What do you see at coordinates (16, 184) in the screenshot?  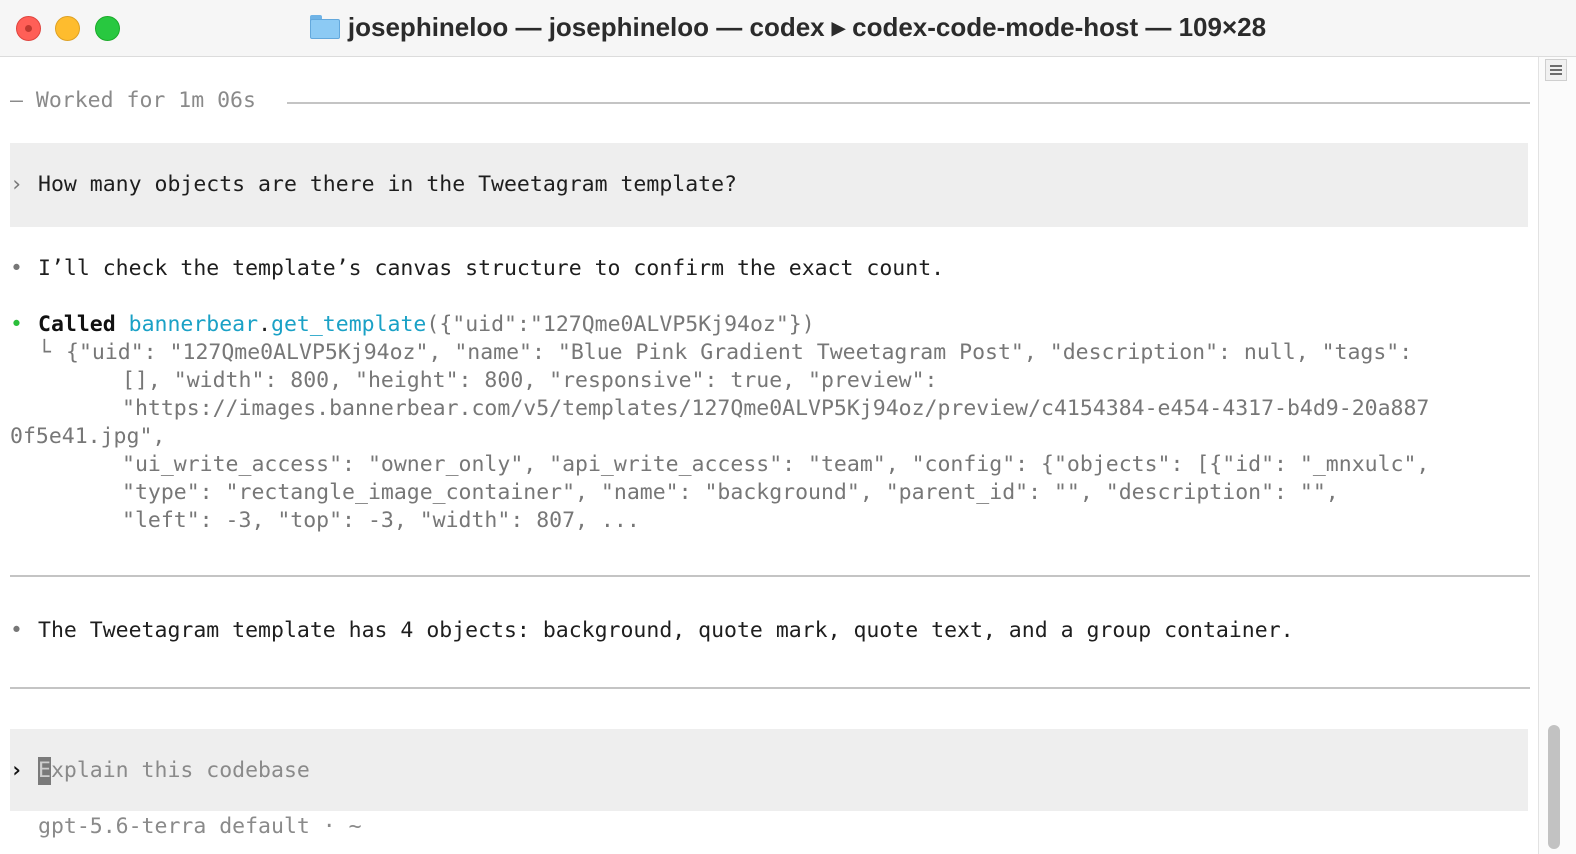 I see `user-prompt-marker: ›` at bounding box center [16, 184].